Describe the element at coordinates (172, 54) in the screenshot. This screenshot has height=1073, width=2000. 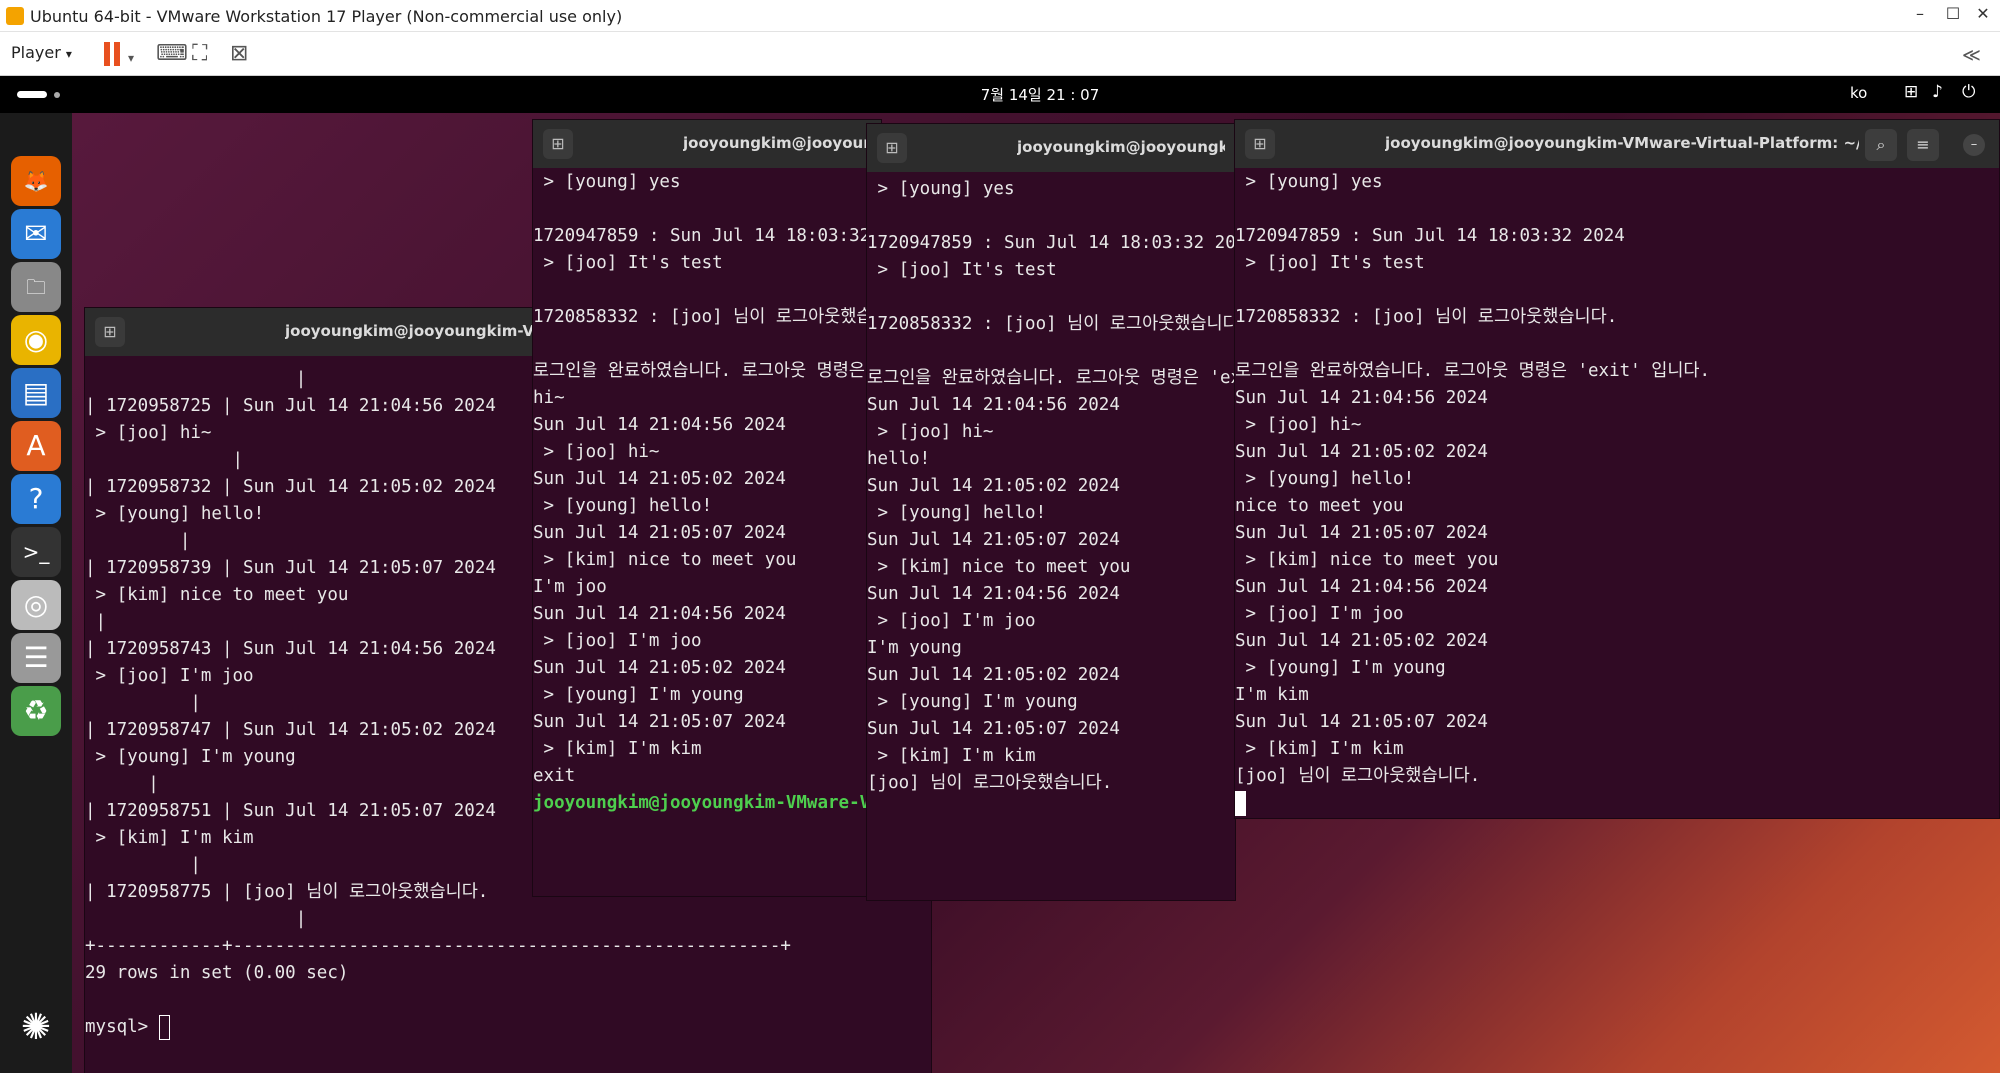
I see `send-ctrl-alt-del-icon: ⌨` at that location.